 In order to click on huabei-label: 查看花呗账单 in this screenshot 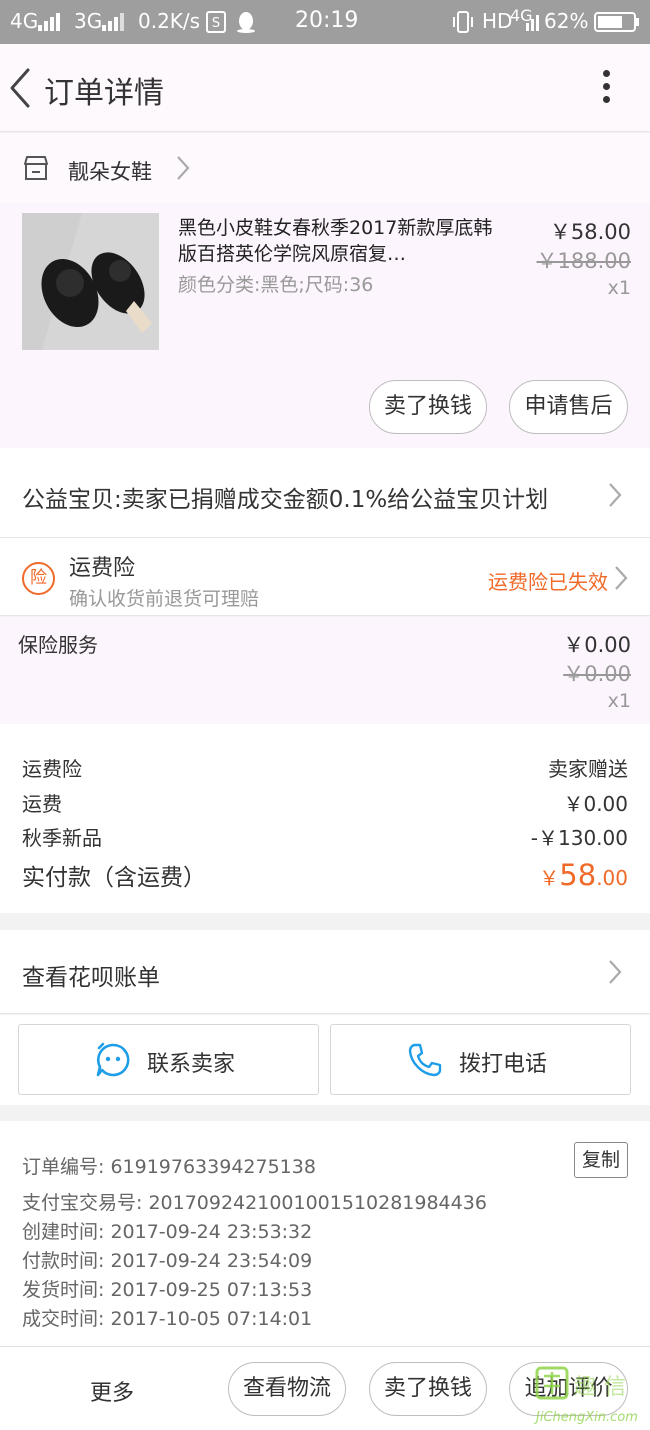, I will do `click(91, 978)`.